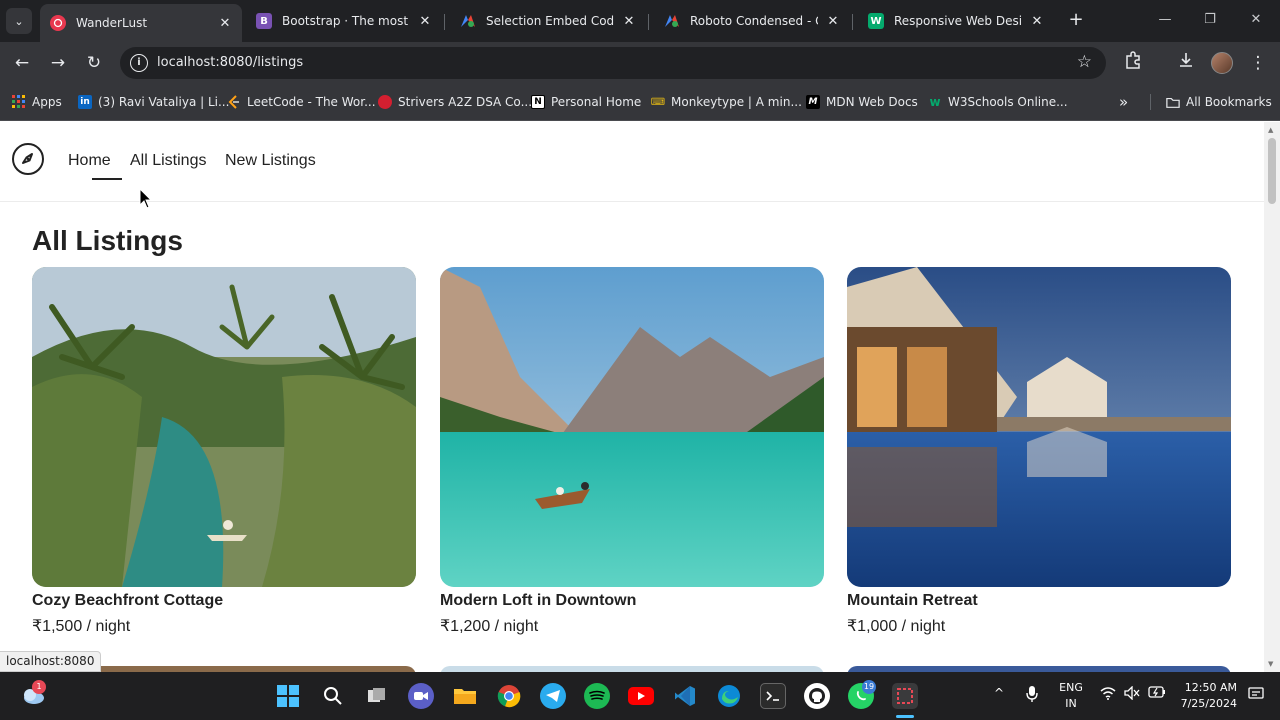 Image resolution: width=1280 pixels, height=720 pixels. Describe the element at coordinates (869, 687) in the screenshot. I see `whatsapp-badge: 19` at that location.